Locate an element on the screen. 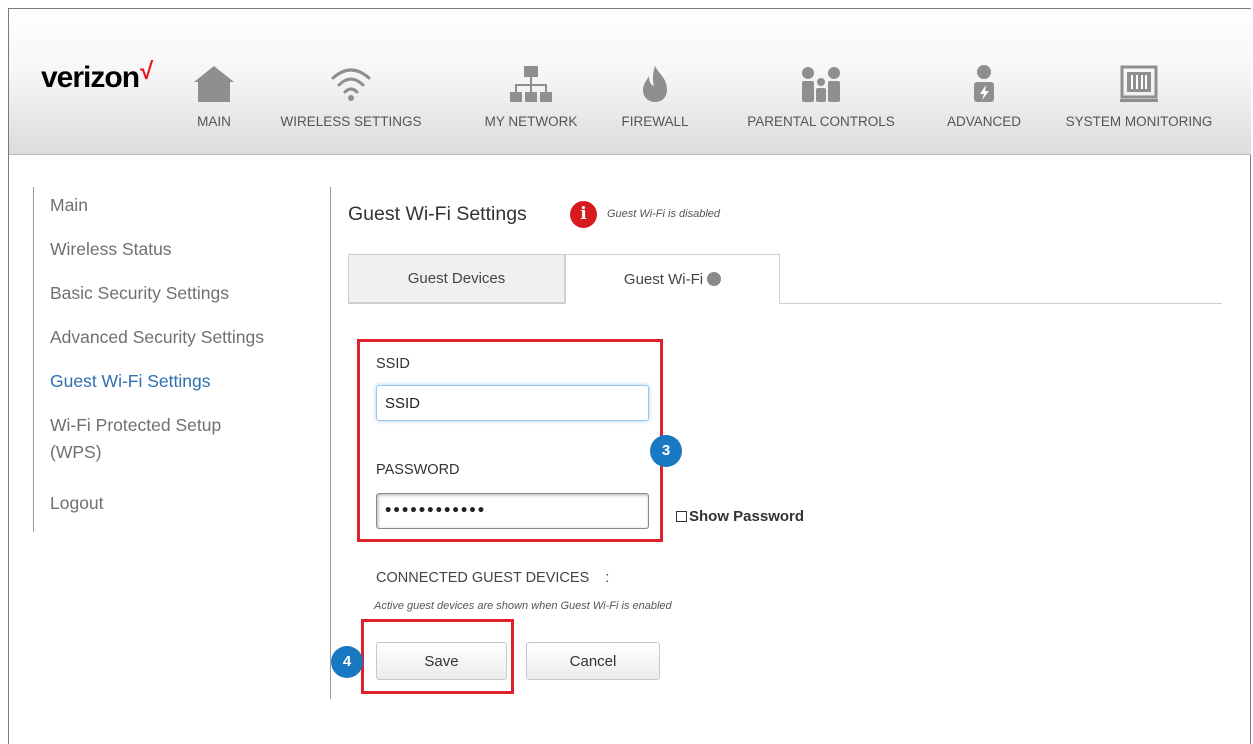 Image resolution: width=1253 pixels, height=744 pixels. page-title: Guest Wi-Fi Settings is located at coordinates (437, 214).